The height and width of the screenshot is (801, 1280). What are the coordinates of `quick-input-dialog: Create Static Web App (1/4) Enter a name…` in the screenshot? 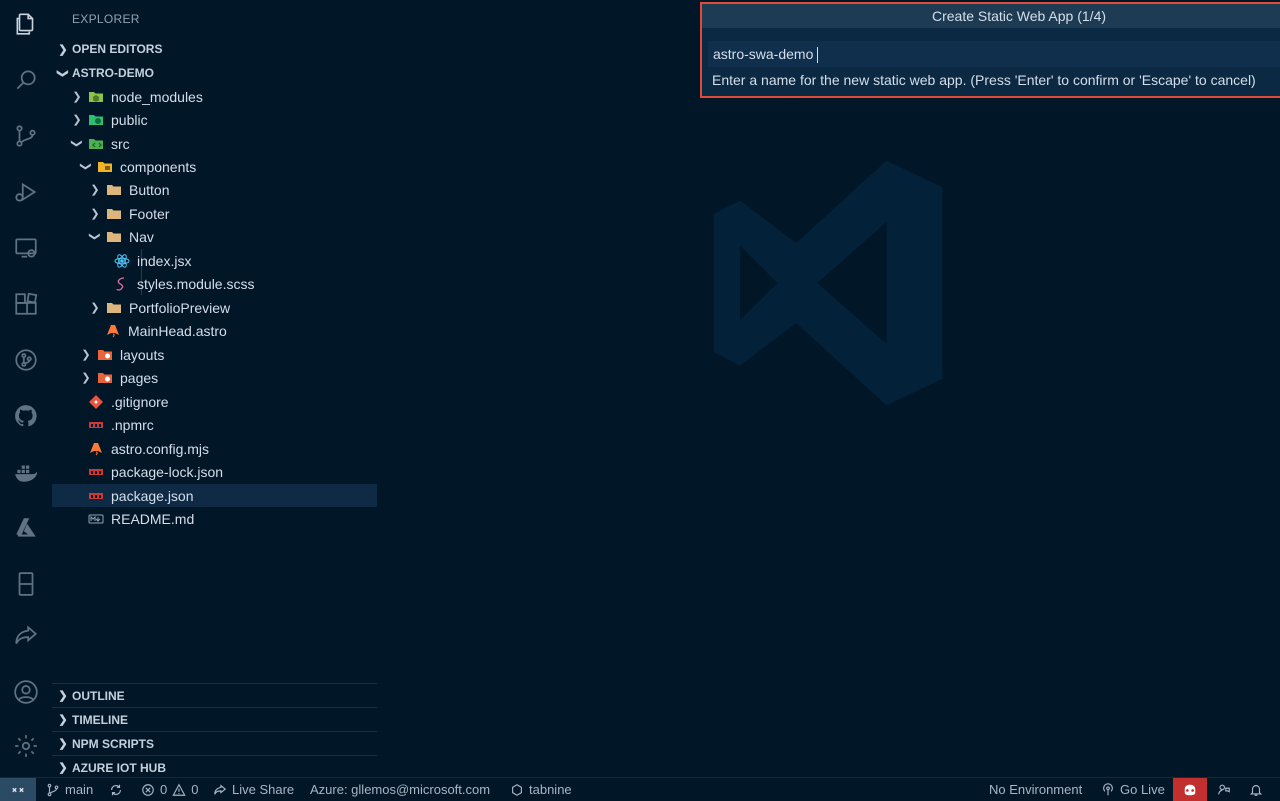 It's located at (990, 50).